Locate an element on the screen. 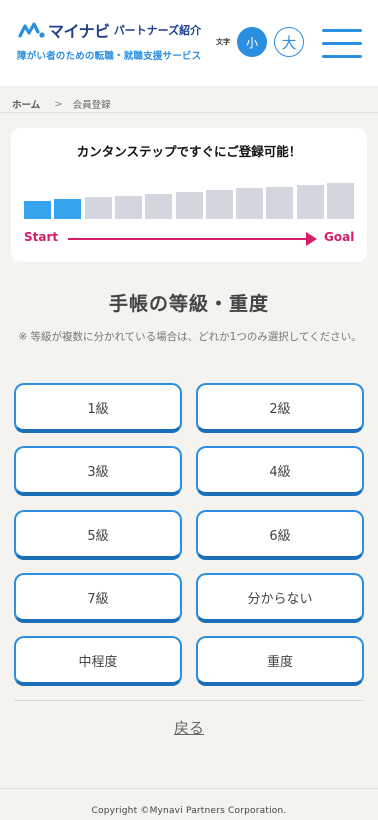 The image size is (378, 820). hamburger-menu-icon is located at coordinates (342, 43).